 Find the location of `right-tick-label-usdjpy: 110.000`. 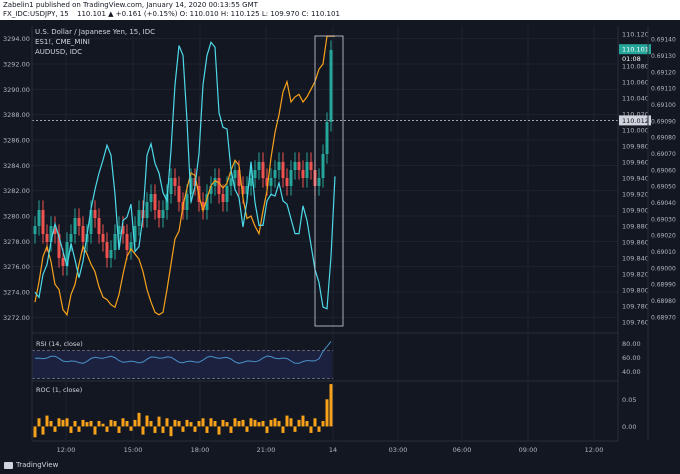

right-tick-label-usdjpy: 110.000 is located at coordinates (635, 131).